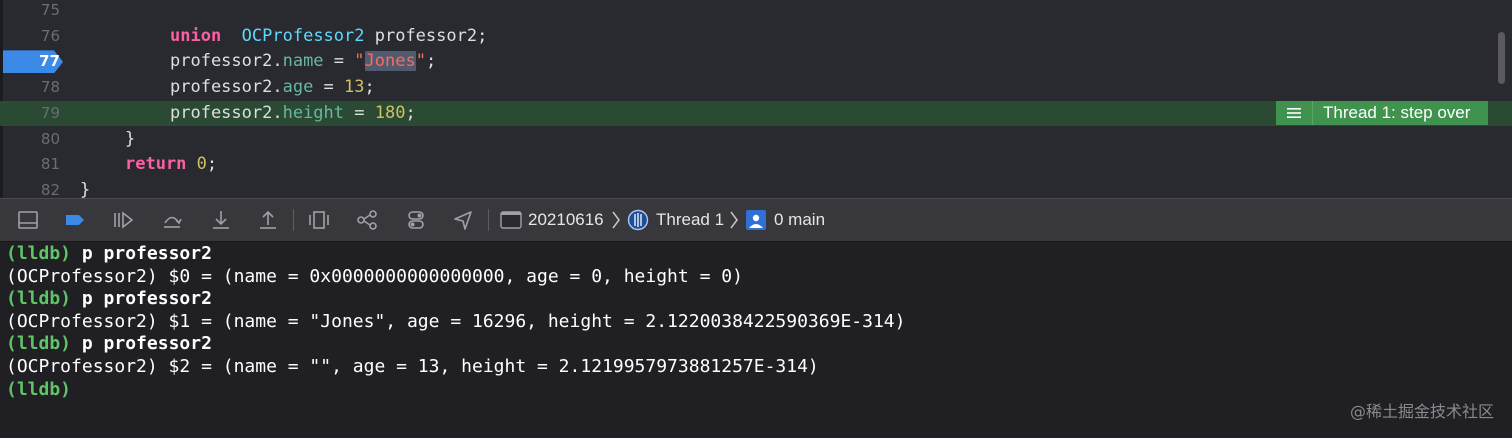  I want to click on code-text: union OCProfessor2 professor2;, so click(328, 37).